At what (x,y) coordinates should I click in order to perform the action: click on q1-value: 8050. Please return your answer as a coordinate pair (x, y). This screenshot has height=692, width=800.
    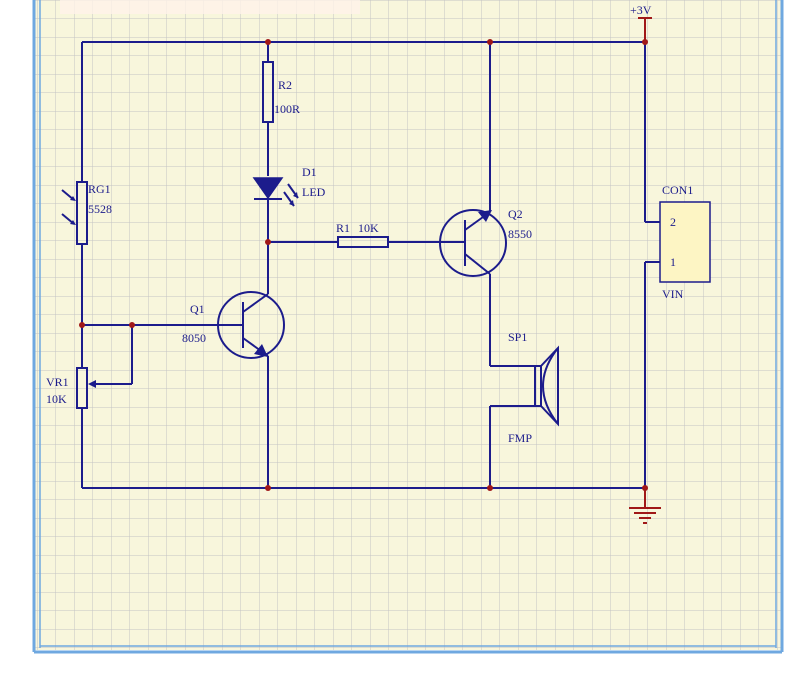
    Looking at the image, I should click on (194, 338).